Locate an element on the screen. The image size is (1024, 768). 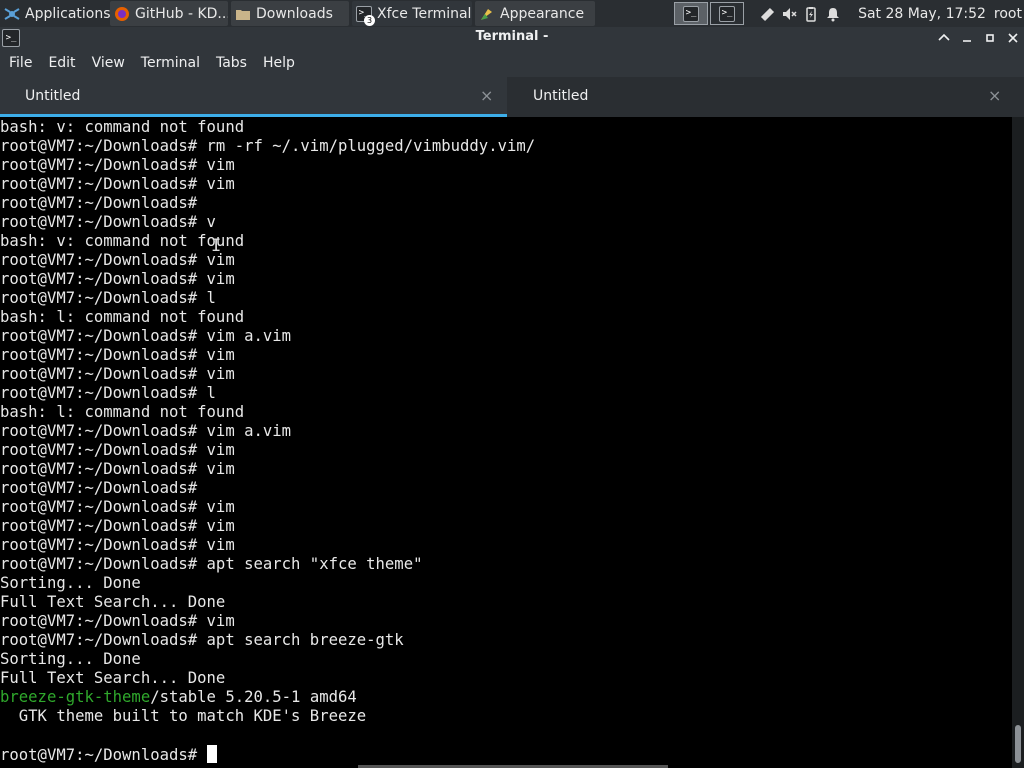
taskbar-item-label: Appearance is located at coordinates (542, 13).